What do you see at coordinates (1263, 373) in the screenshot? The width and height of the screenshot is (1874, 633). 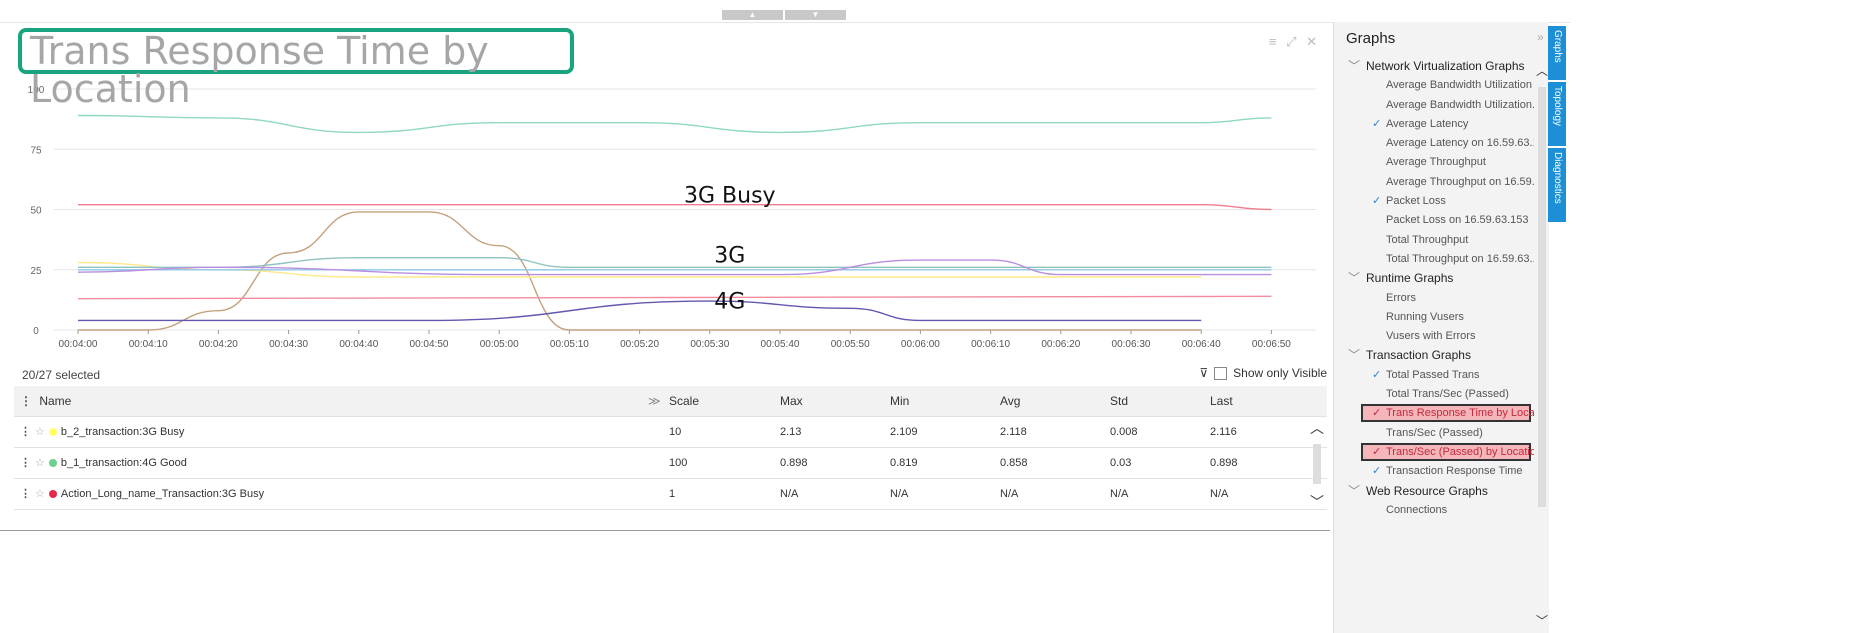 I see `show-only-visible: ⊽ Show only Visible` at bounding box center [1263, 373].